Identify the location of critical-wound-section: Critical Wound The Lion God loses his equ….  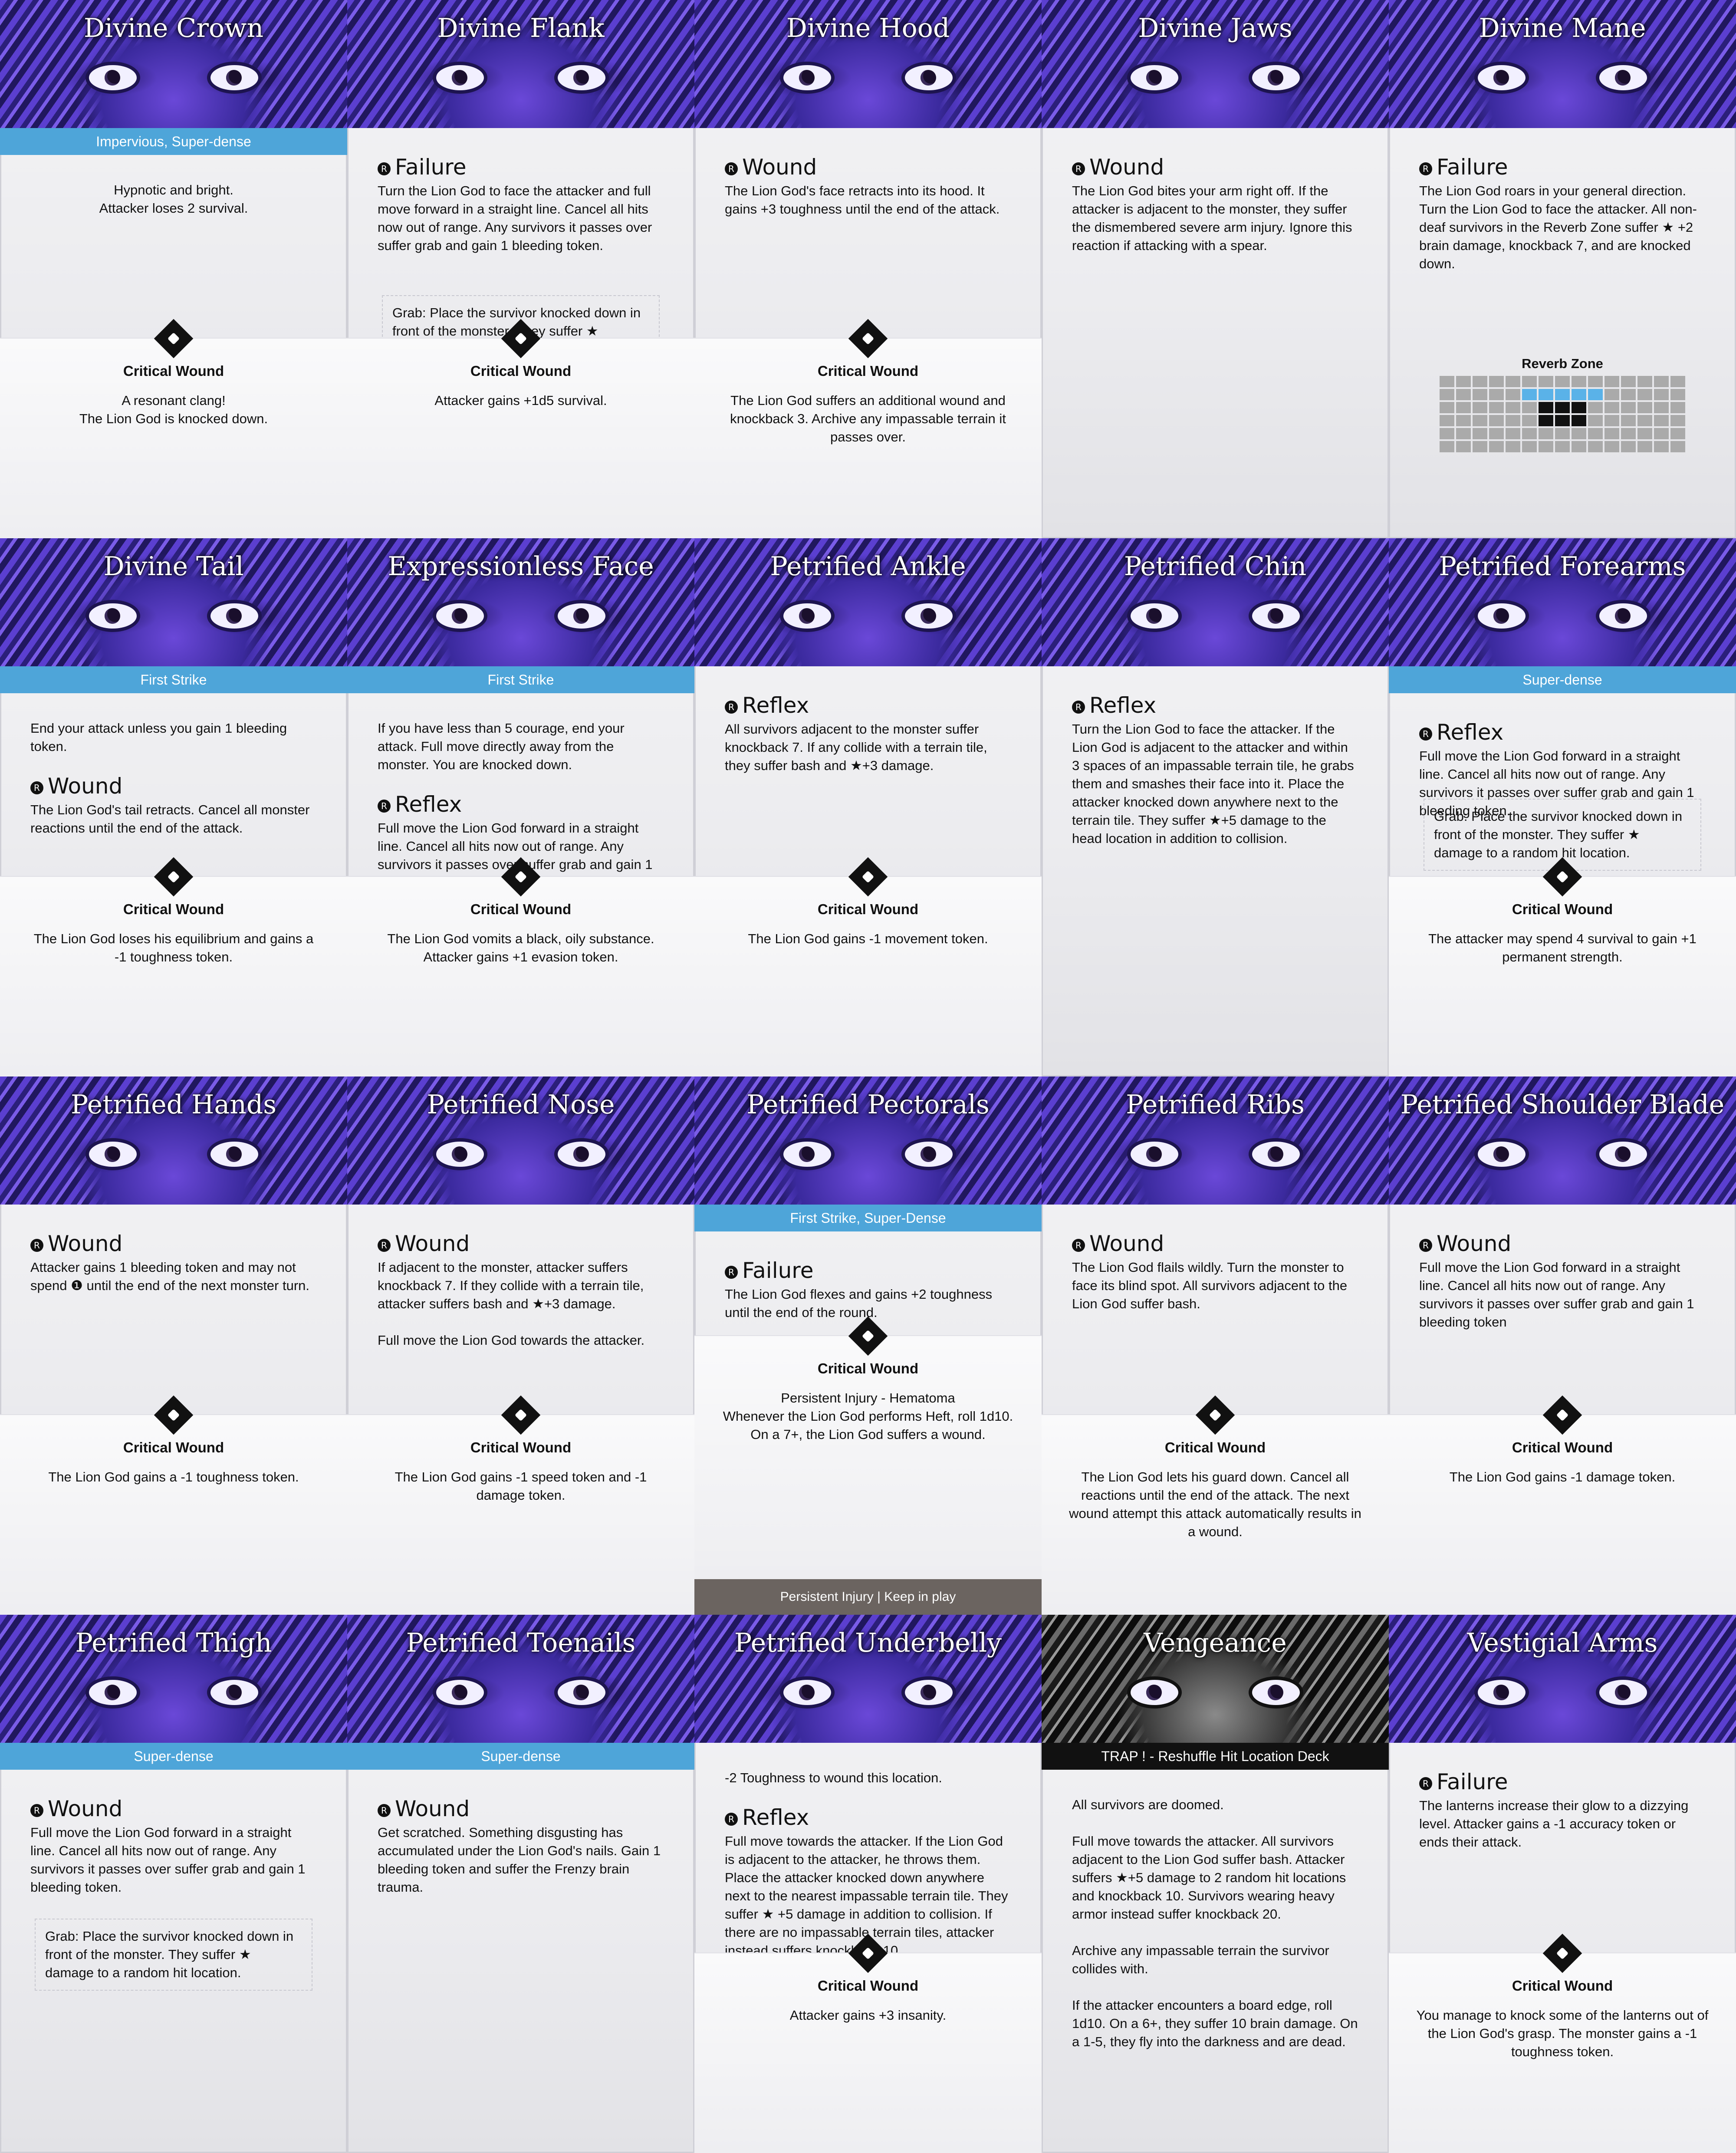
(173, 966).